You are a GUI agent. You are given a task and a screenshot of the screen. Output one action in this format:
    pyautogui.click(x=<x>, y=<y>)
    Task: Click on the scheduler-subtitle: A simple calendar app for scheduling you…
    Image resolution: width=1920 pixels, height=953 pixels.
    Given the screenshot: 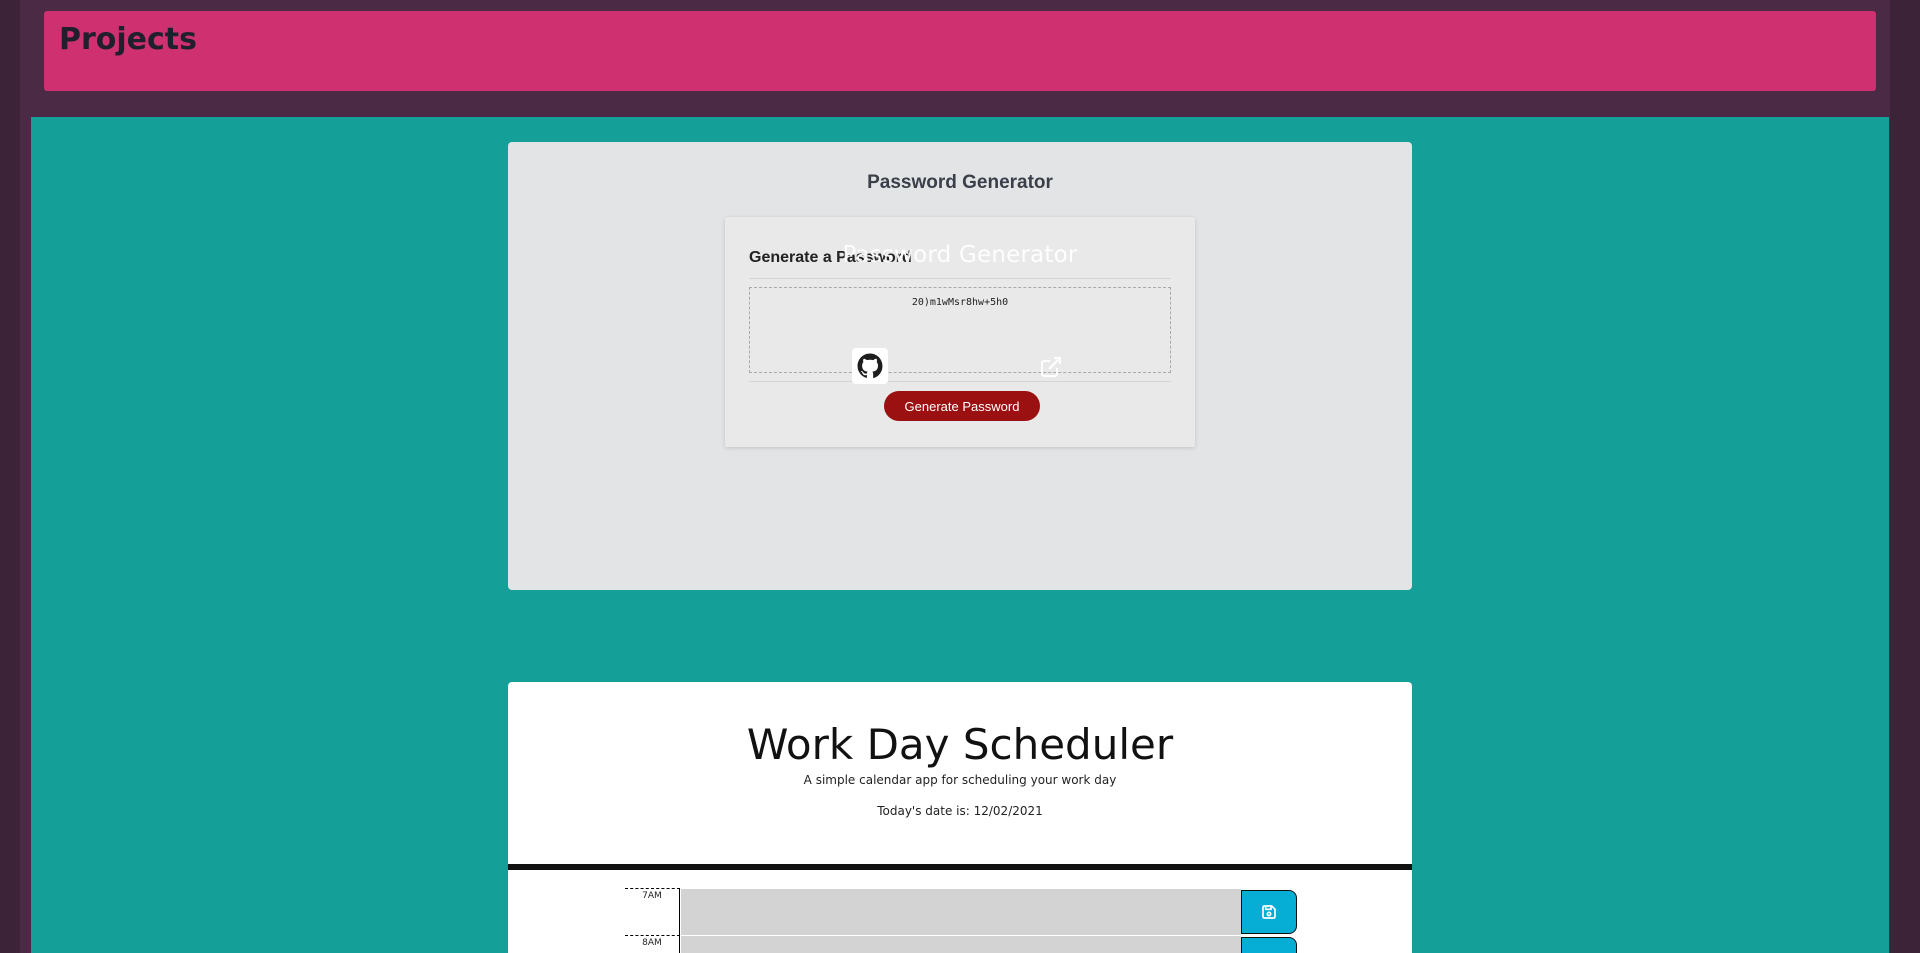 What is the action you would take?
    pyautogui.click(x=960, y=780)
    